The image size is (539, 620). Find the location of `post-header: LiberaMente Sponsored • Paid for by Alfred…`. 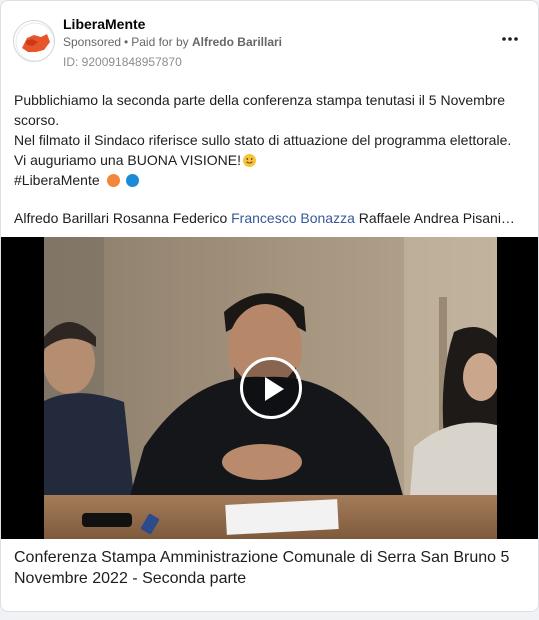

post-header: LiberaMente Sponsored • Paid for by Alfred… is located at coordinates (269, 40).